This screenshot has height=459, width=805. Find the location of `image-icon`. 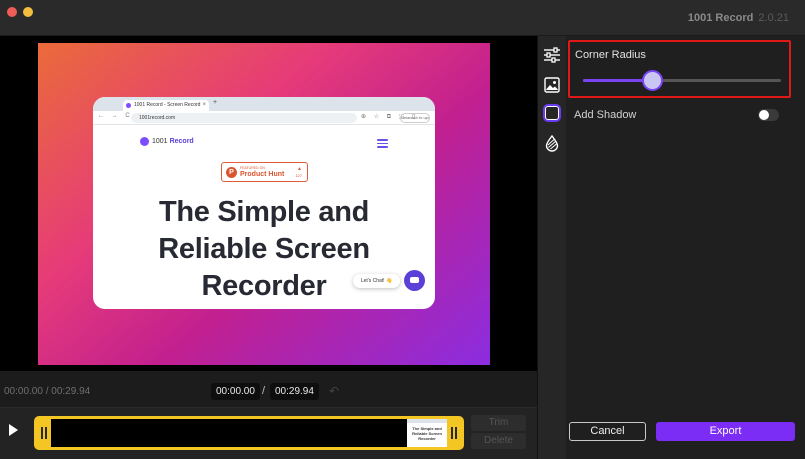

image-icon is located at coordinates (552, 85).